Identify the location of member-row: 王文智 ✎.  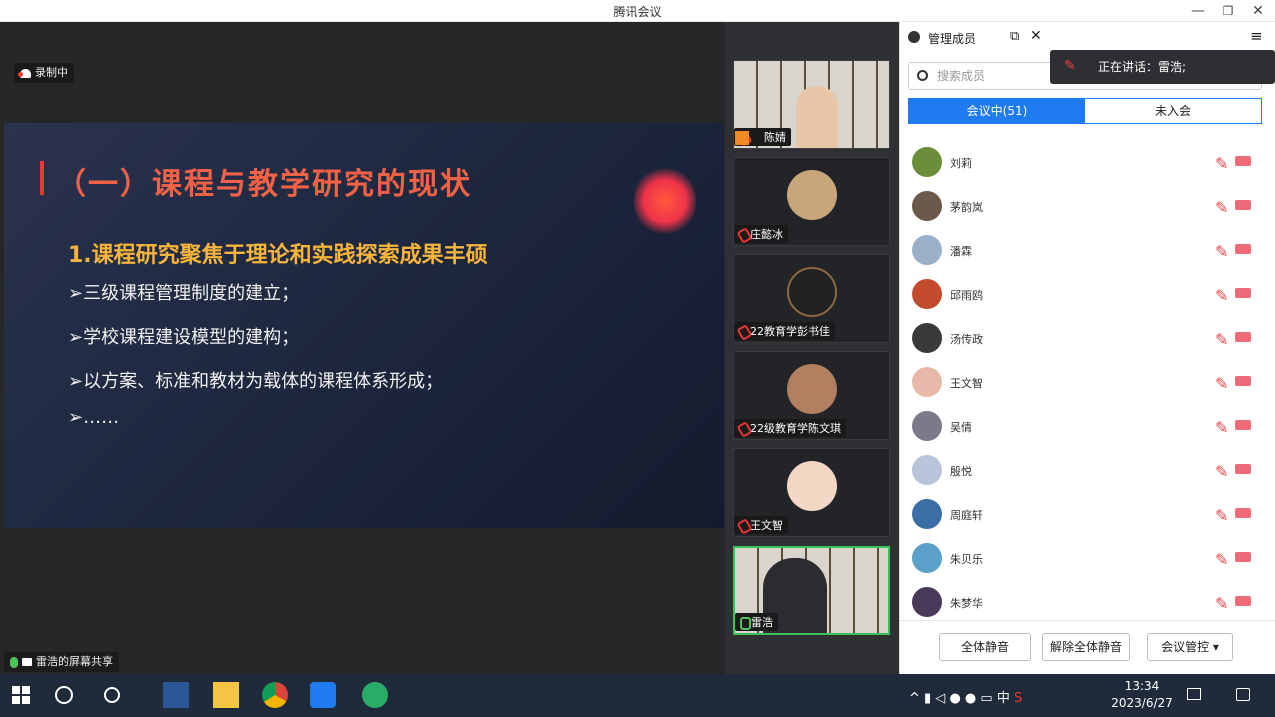
(1088, 384).